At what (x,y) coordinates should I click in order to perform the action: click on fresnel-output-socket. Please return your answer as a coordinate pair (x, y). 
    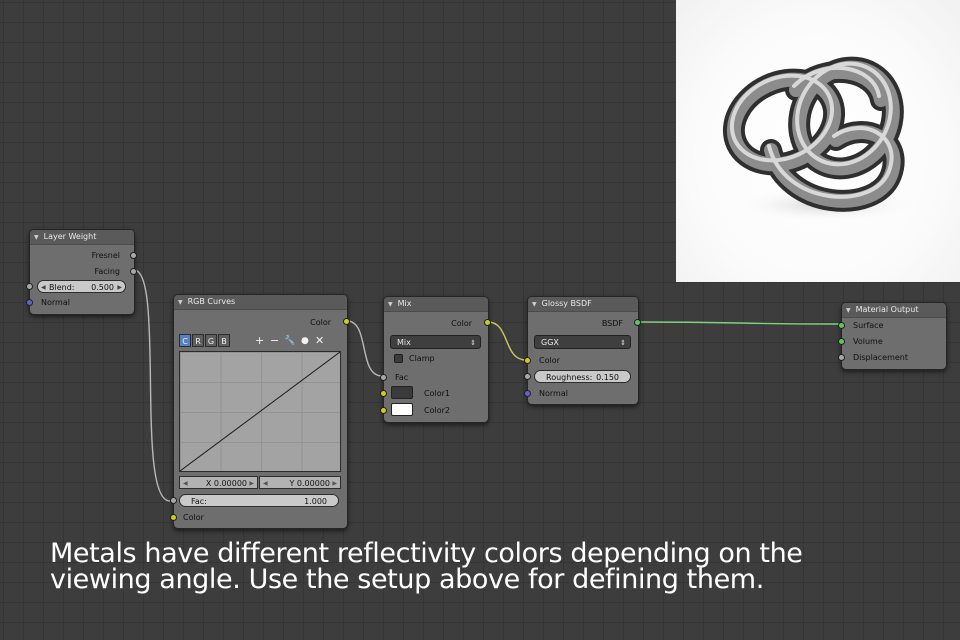
    Looking at the image, I should click on (133, 255).